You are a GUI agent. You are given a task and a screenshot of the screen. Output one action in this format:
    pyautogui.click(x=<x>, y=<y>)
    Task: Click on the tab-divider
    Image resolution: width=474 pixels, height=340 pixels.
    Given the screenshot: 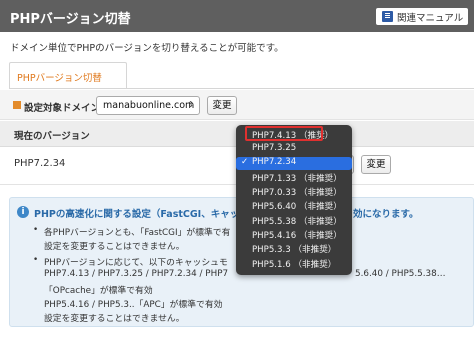 What is the action you would take?
    pyautogui.click(x=241, y=88)
    